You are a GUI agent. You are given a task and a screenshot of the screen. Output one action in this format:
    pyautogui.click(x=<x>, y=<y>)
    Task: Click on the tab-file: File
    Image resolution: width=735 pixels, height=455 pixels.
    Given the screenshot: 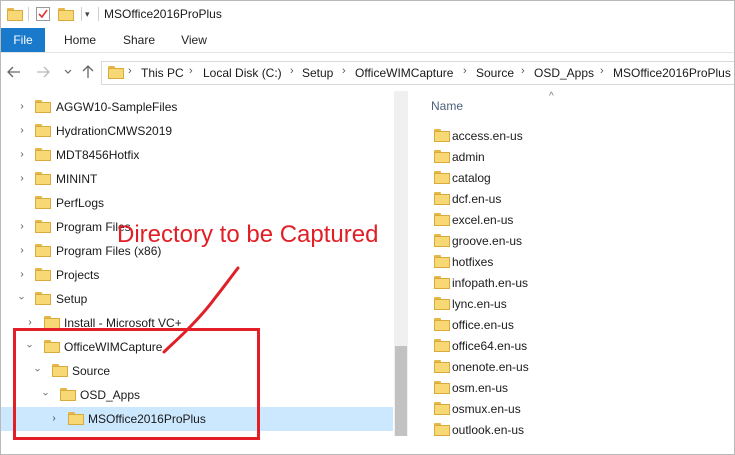 What is the action you would take?
    pyautogui.click(x=23, y=40)
    